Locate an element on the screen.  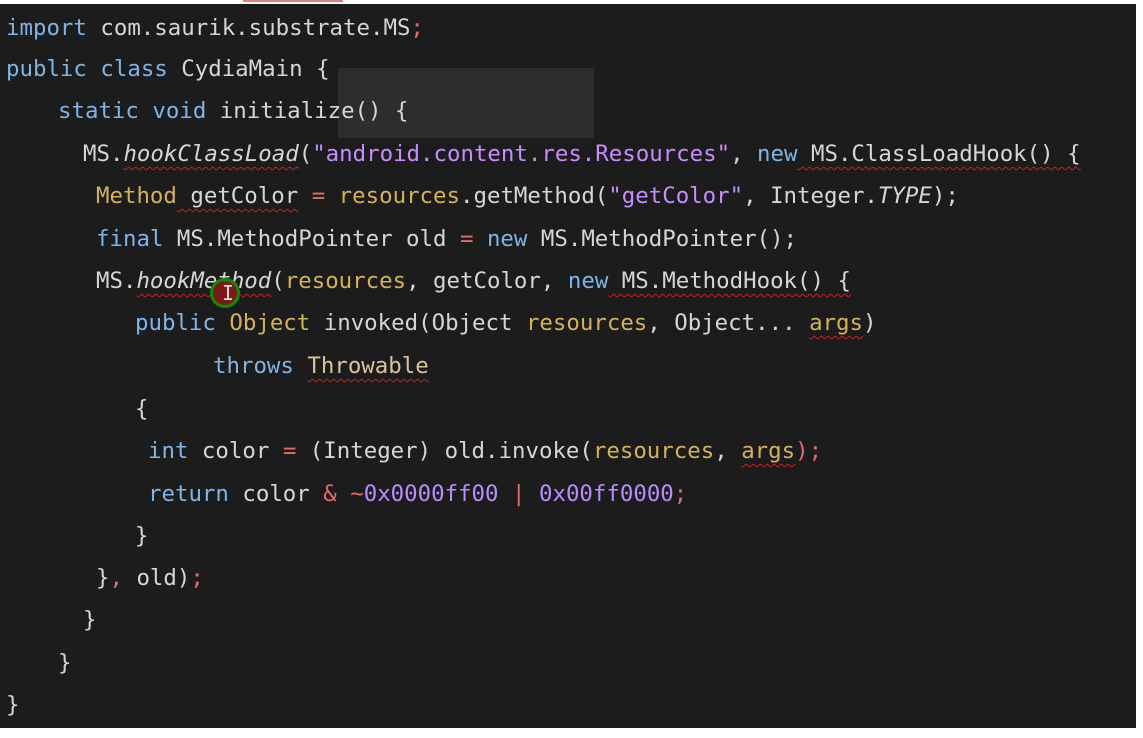
code-line: static void initialize() { is located at coordinates (233, 111).